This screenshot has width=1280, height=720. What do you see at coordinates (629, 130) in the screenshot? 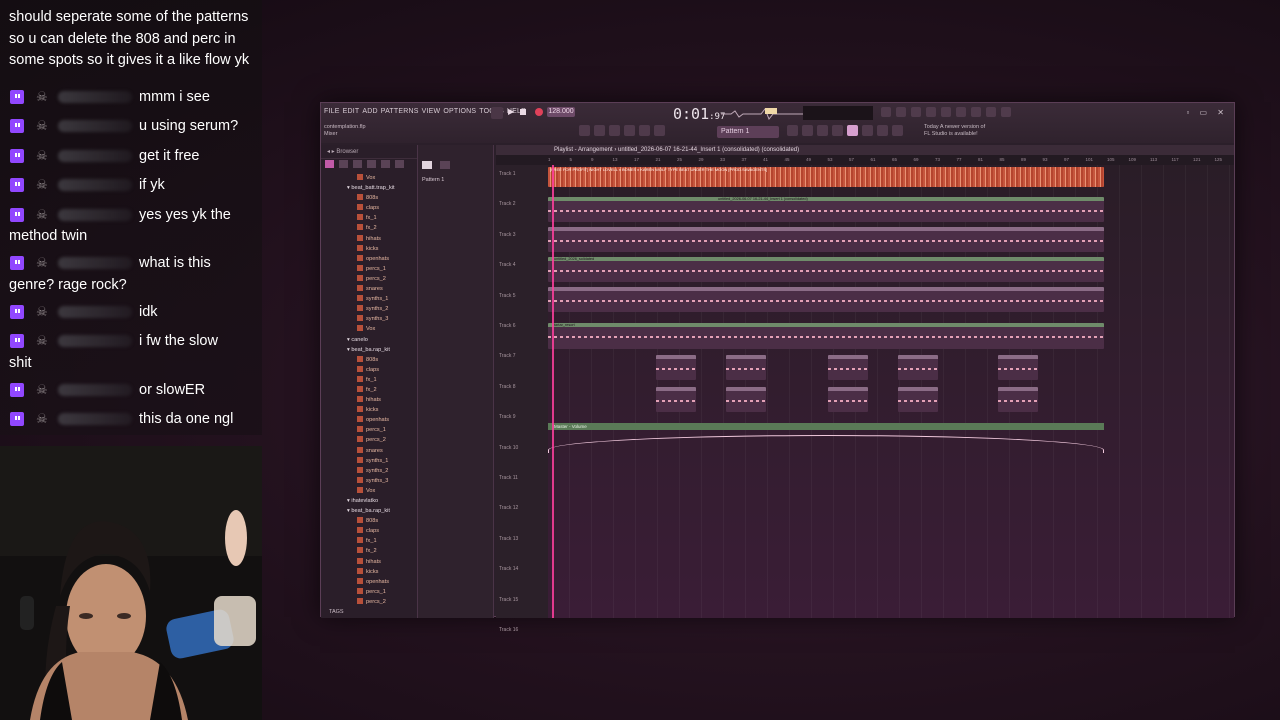
I see `paint-icon` at bounding box center [629, 130].